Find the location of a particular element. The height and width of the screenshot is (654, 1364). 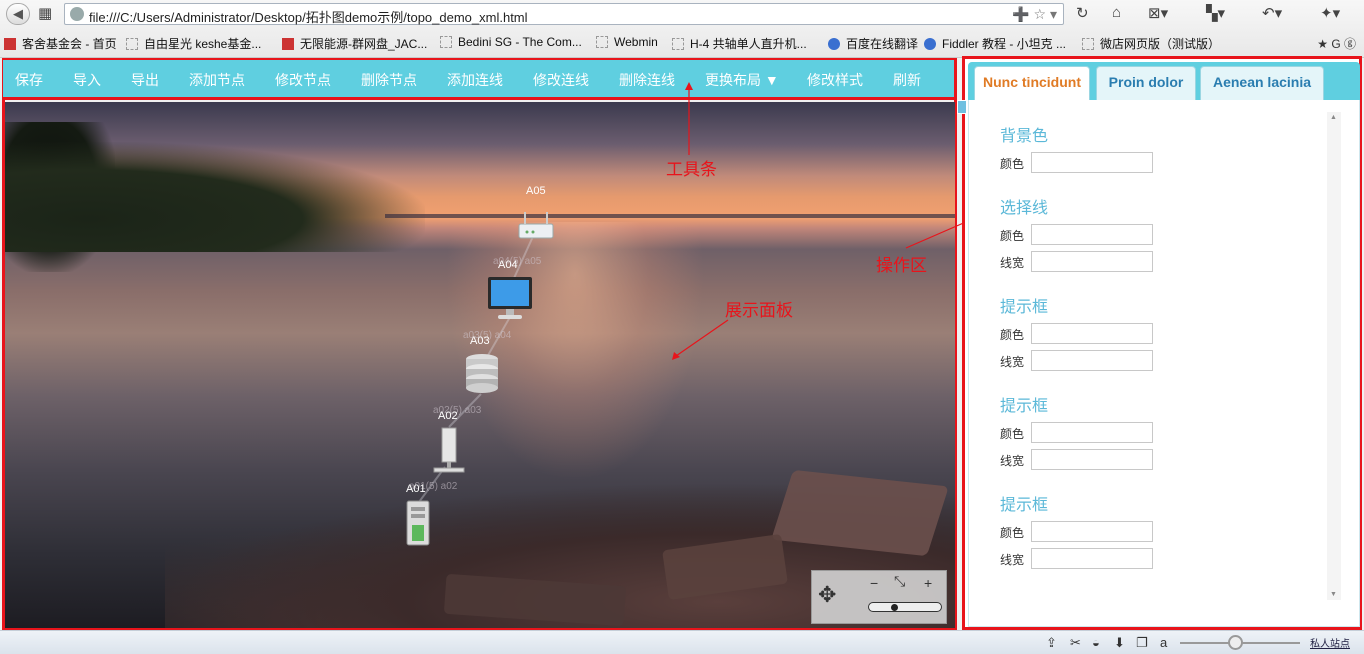

refresh-button: 刷新 is located at coordinates (907, 80).